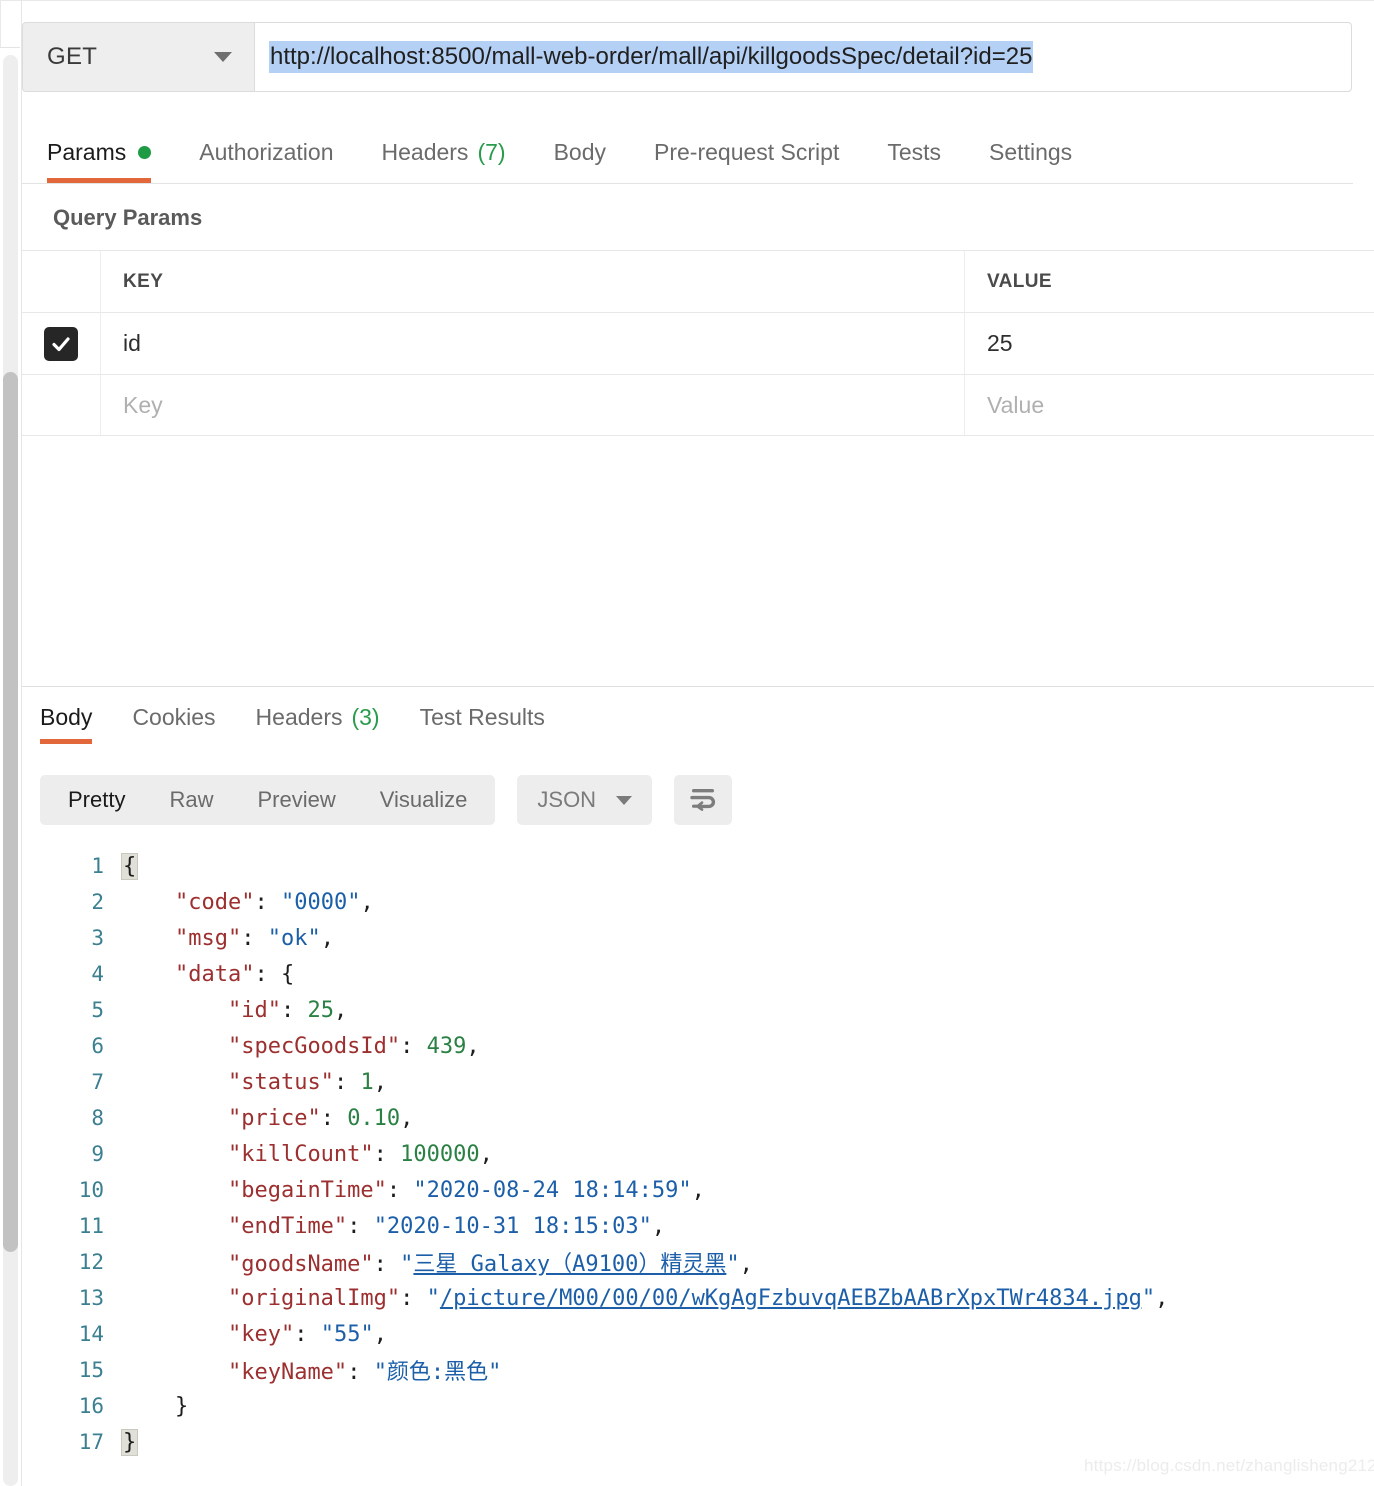 This screenshot has width=1374, height=1486. I want to click on word-wrap-toggle-button, so click(703, 800).